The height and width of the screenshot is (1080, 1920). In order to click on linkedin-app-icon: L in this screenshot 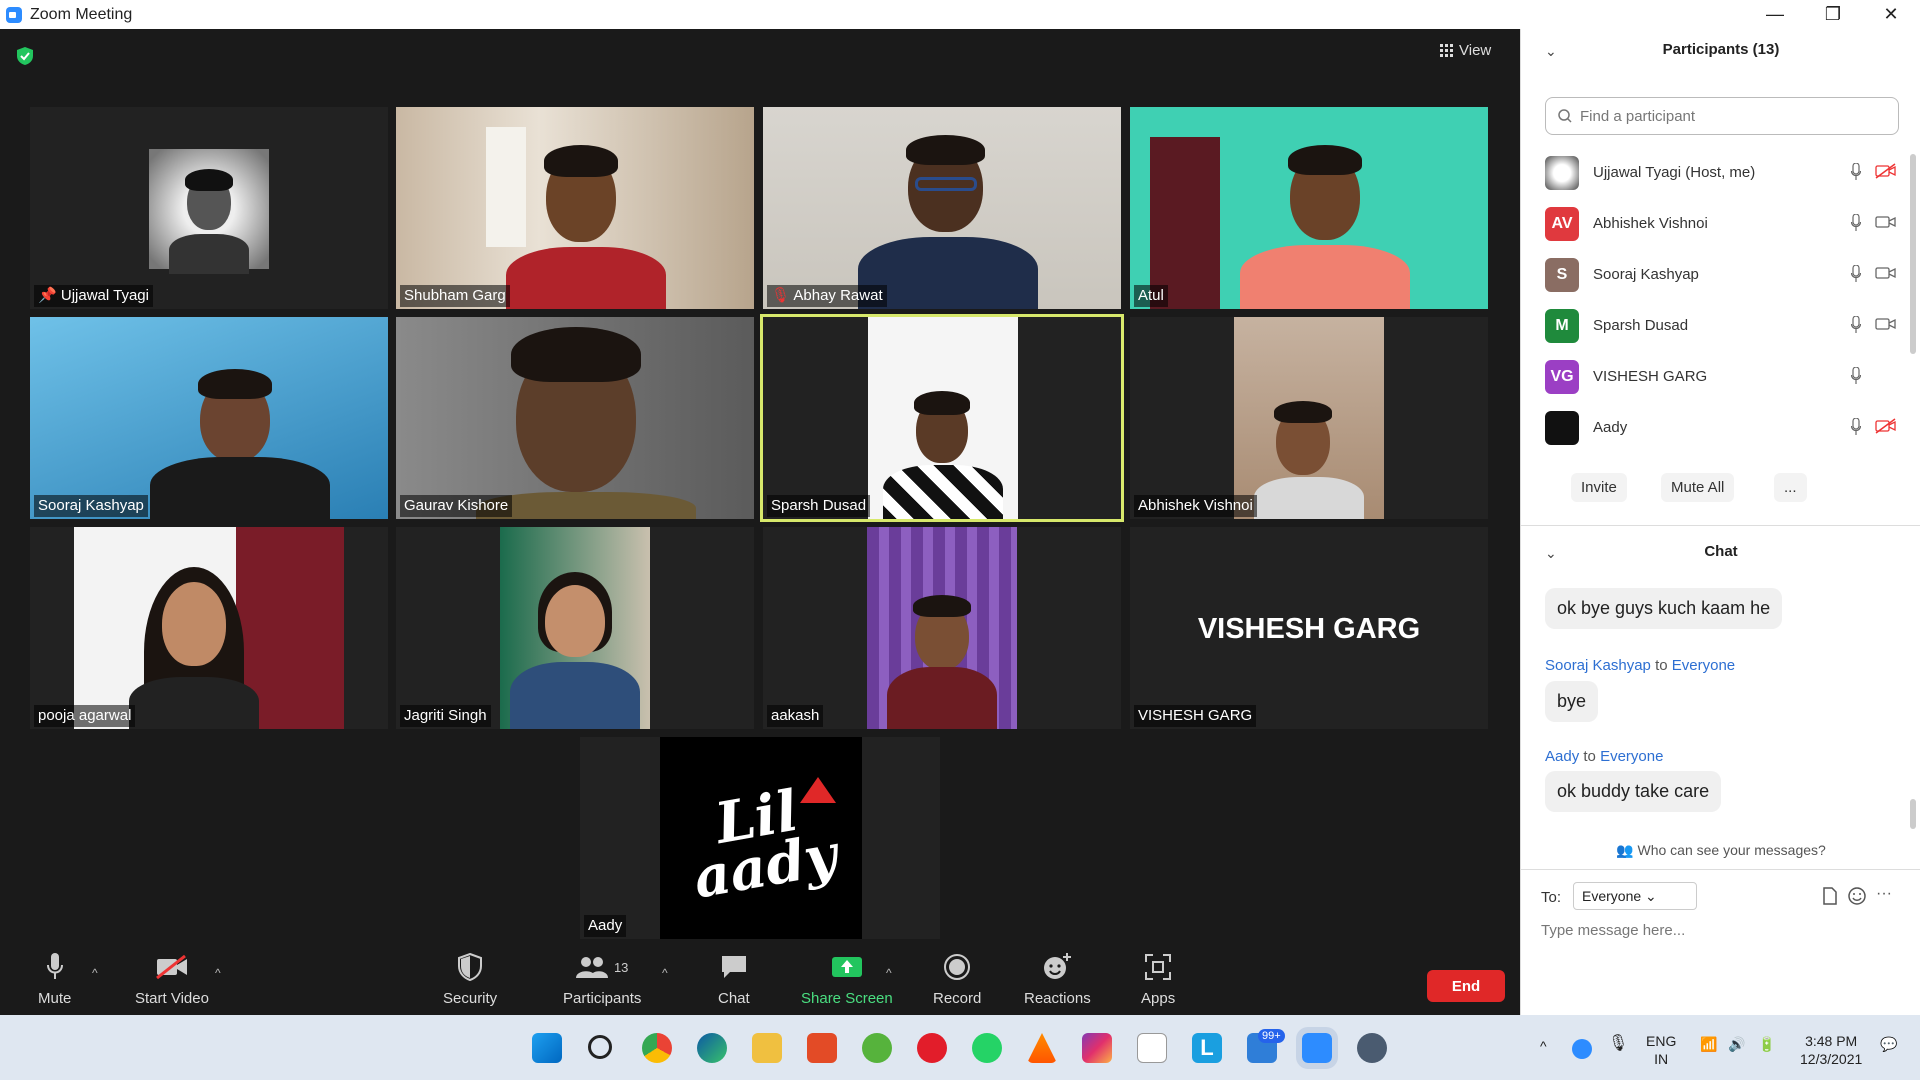, I will do `click(1207, 1048)`.